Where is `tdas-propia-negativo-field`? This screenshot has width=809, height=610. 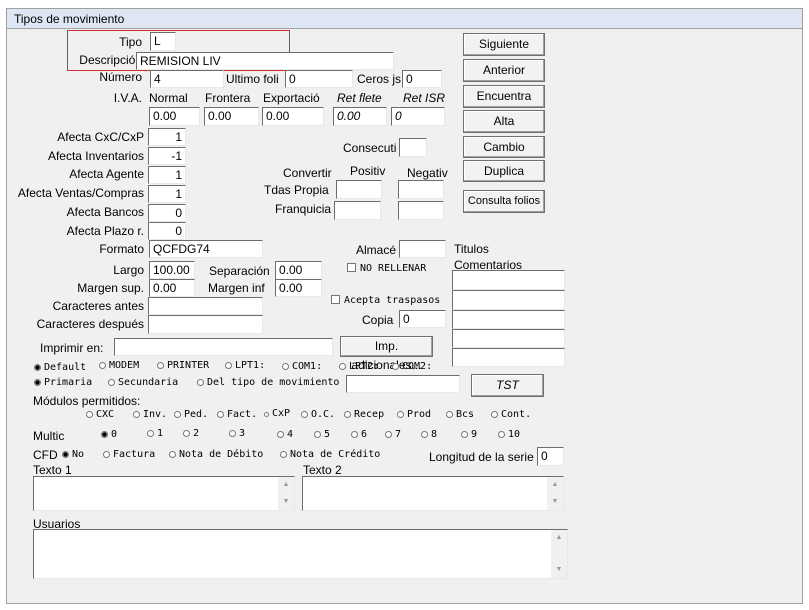 tdas-propia-negativo-field is located at coordinates (421, 189).